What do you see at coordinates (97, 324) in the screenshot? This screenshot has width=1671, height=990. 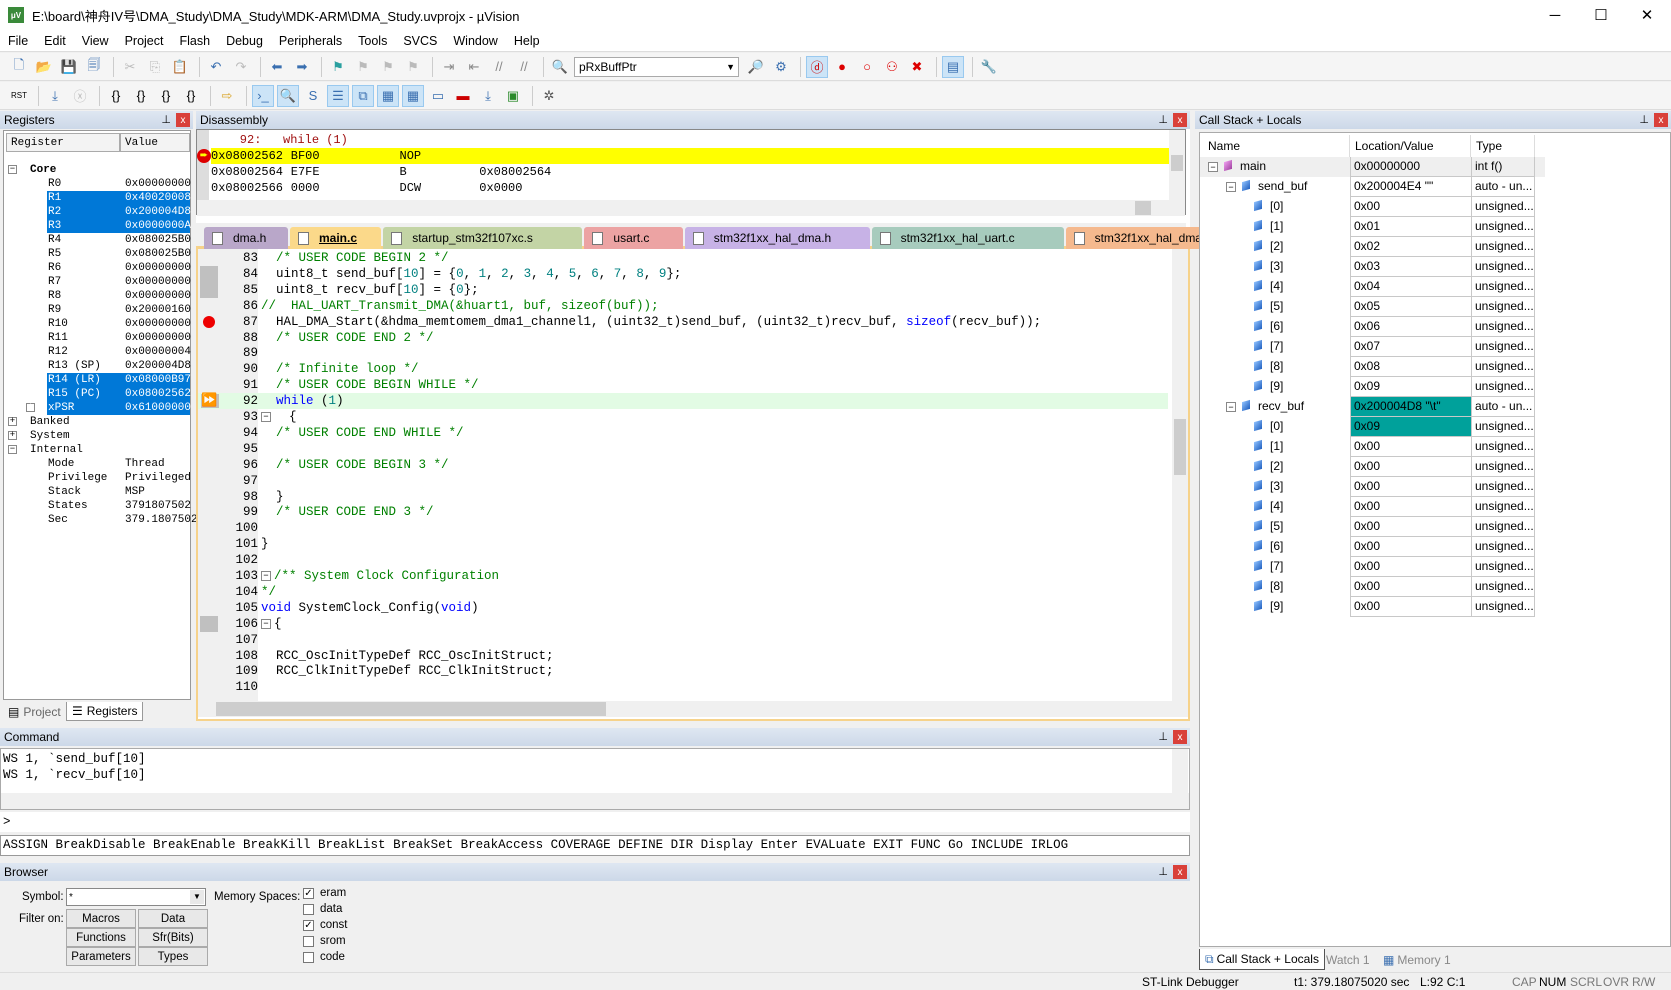 I see `register-row: R10 0x00000000` at bounding box center [97, 324].